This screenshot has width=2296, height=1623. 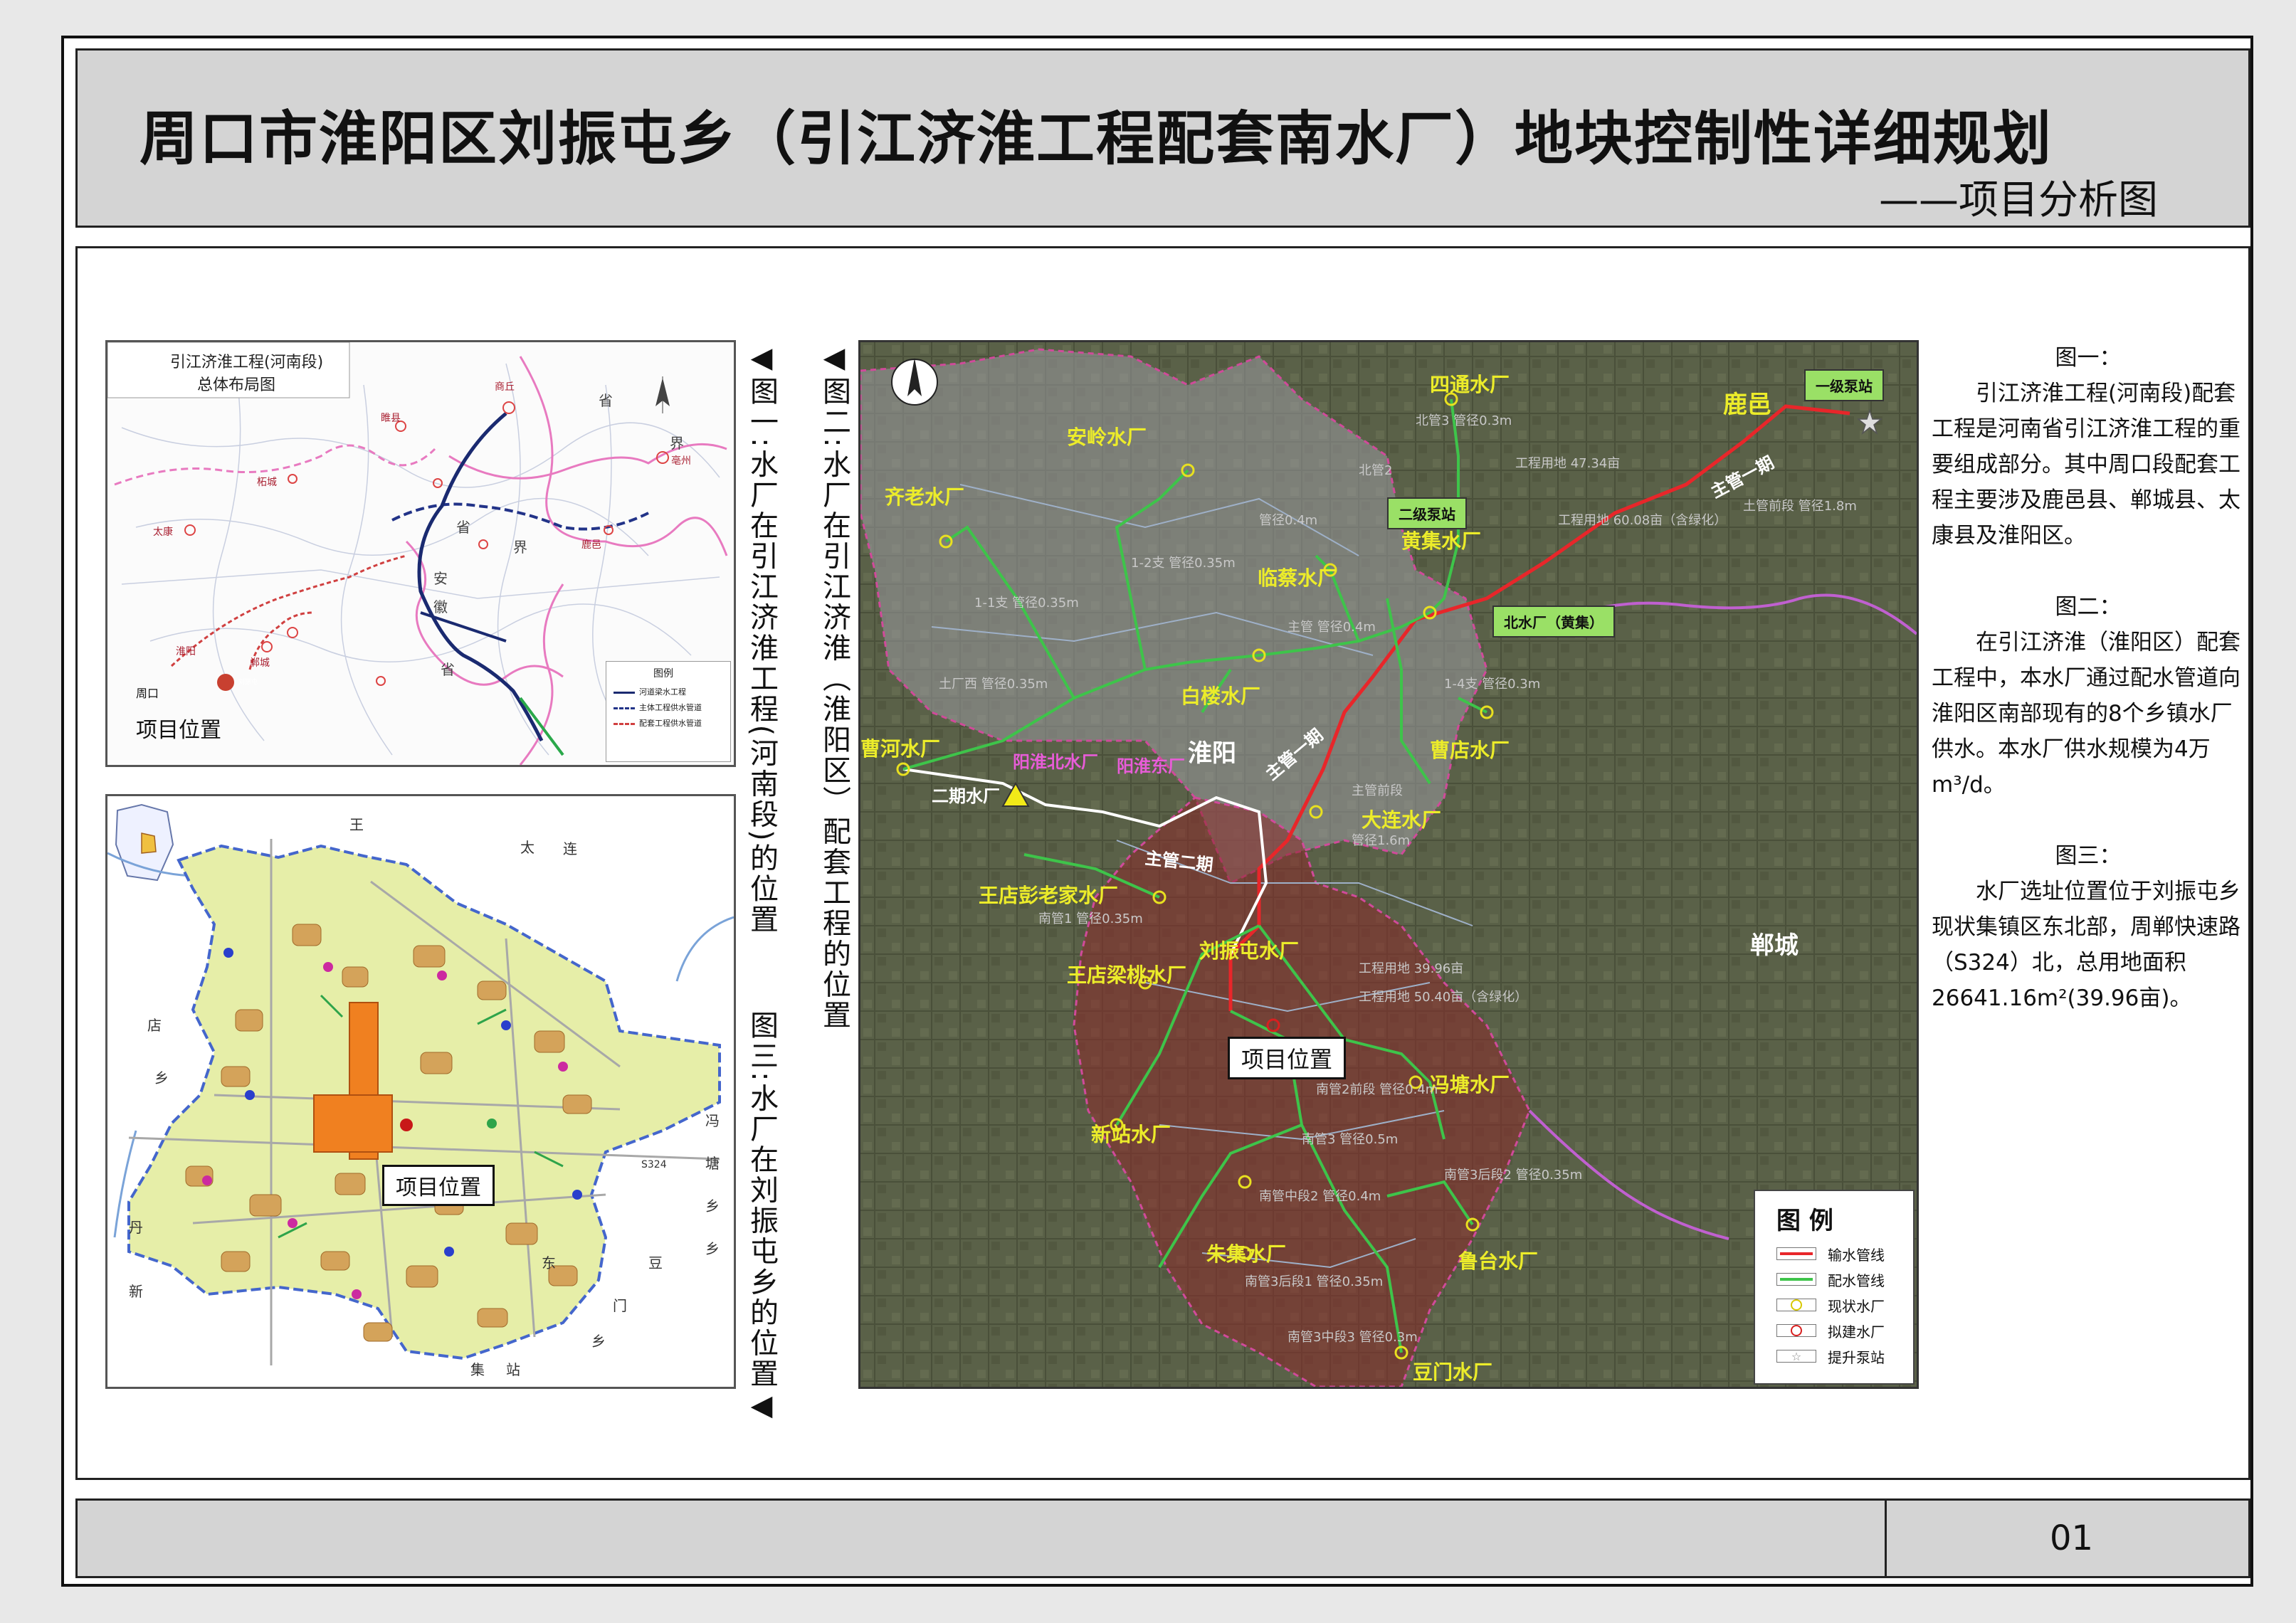 What do you see at coordinates (1026, 603) in the screenshot?
I see `pipe-note: 1-1支 管径0.35m` at bounding box center [1026, 603].